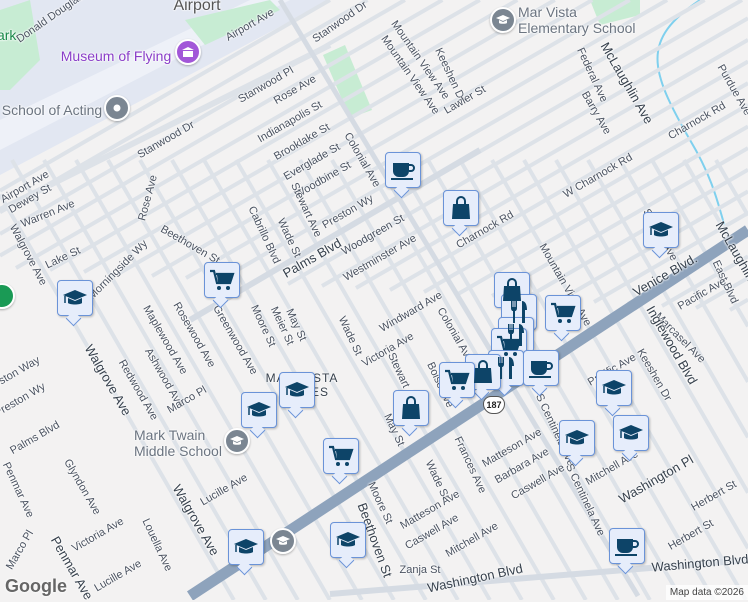  I want to click on google-logo: Google, so click(36, 586).